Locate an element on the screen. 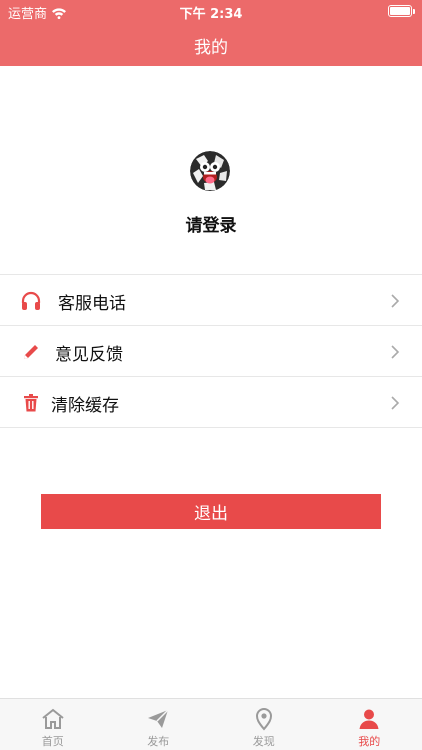 This screenshot has height=750, width=422. avatar-image is located at coordinates (210, 171).